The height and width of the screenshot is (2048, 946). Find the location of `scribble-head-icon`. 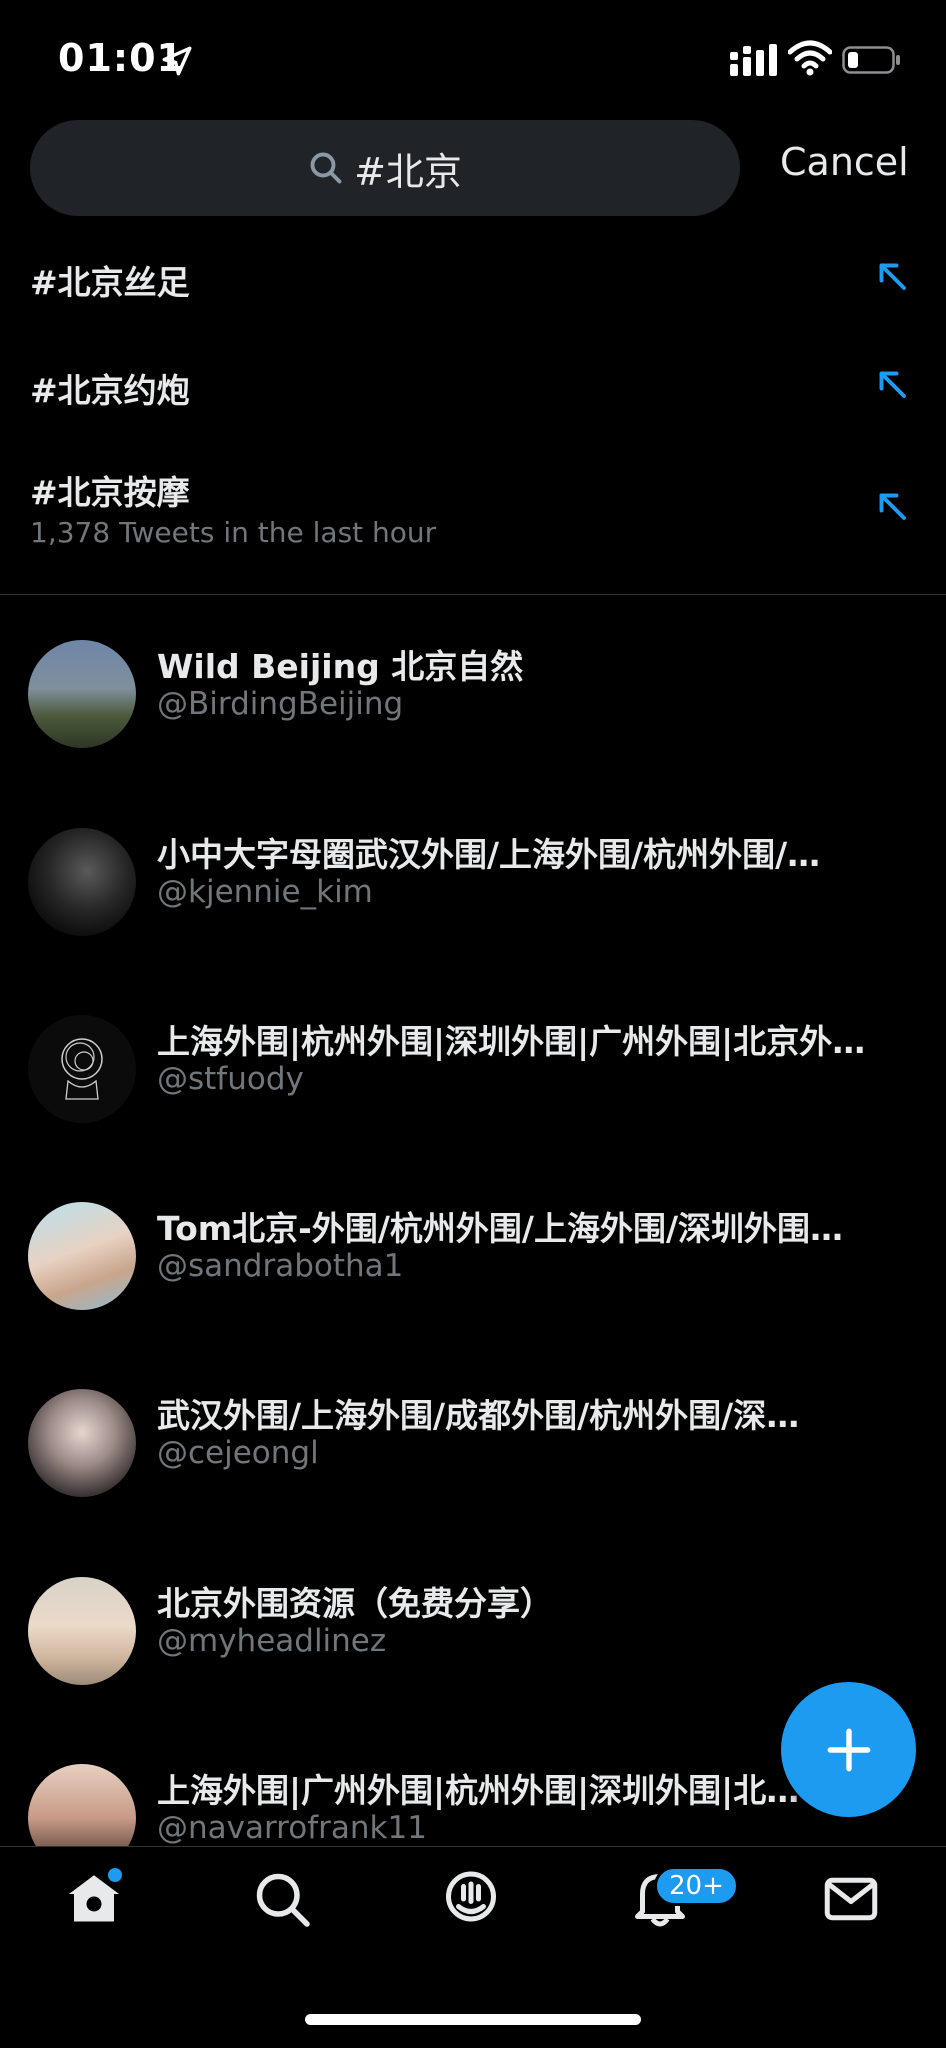

scribble-head-icon is located at coordinates (82, 1069).